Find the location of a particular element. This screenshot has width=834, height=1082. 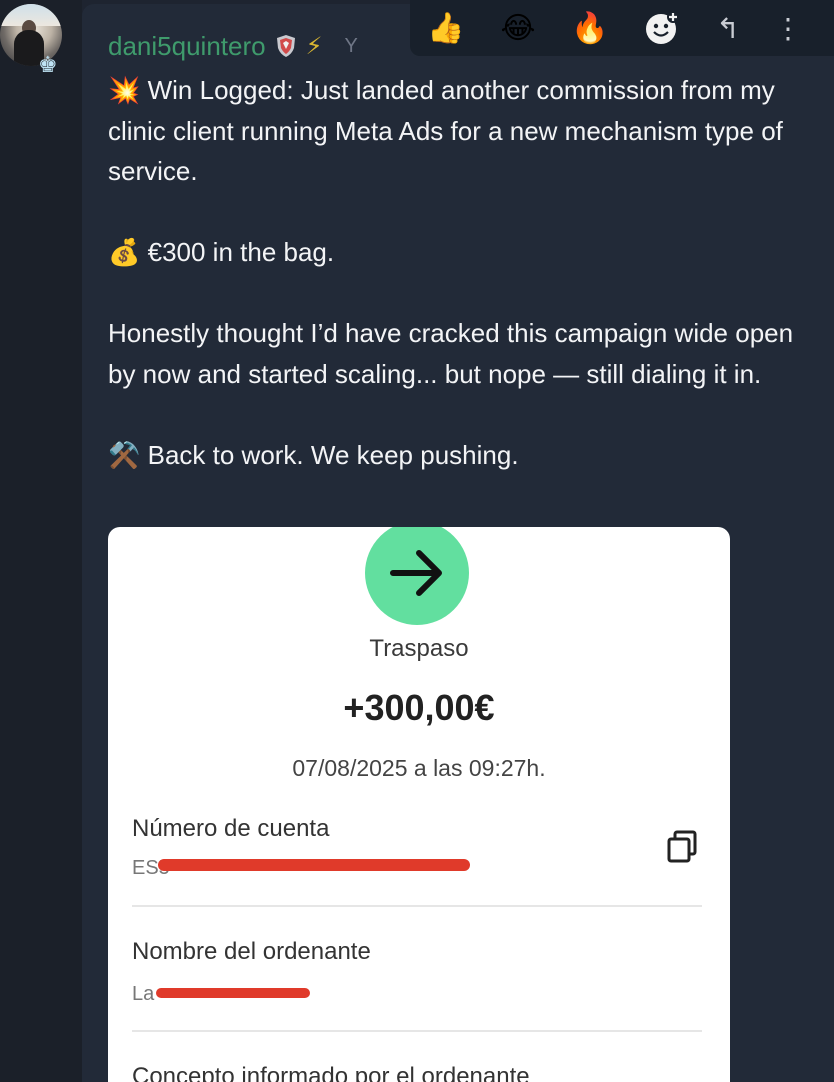

add-reaction-icon is located at coordinates (662, 28).